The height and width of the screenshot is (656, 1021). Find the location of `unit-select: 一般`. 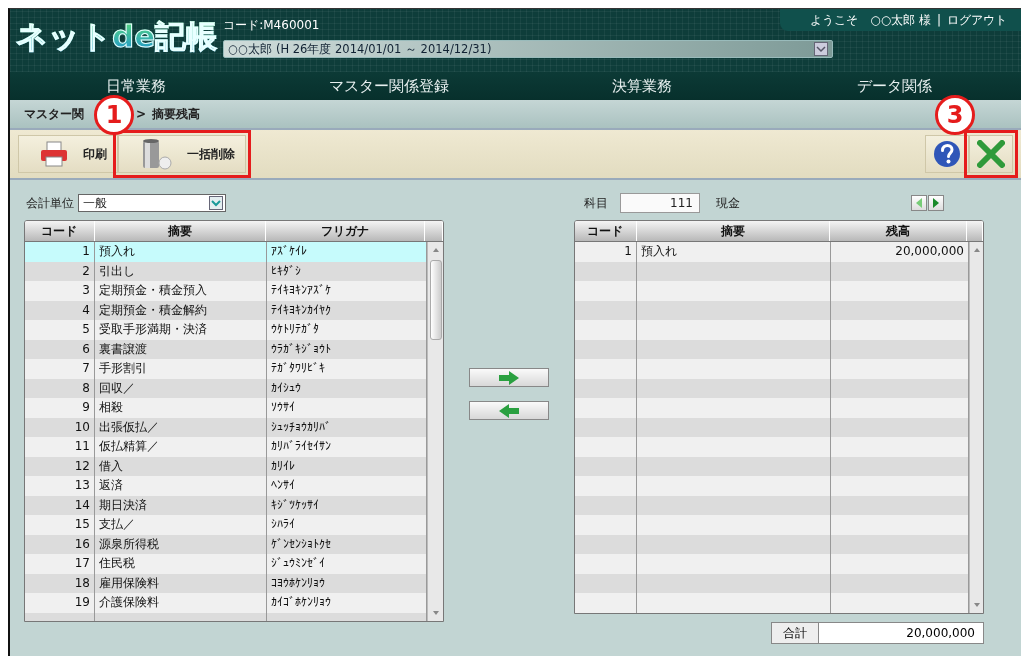

unit-select: 一般 is located at coordinates (152, 203).